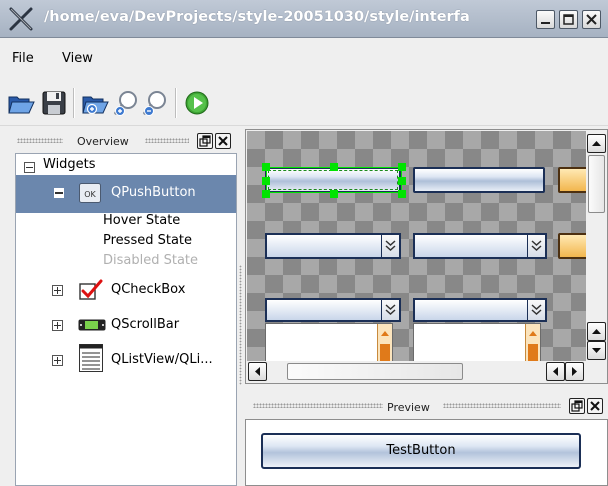  Describe the element at coordinates (156, 103) in the screenshot. I see `zoom-out-icon` at that location.